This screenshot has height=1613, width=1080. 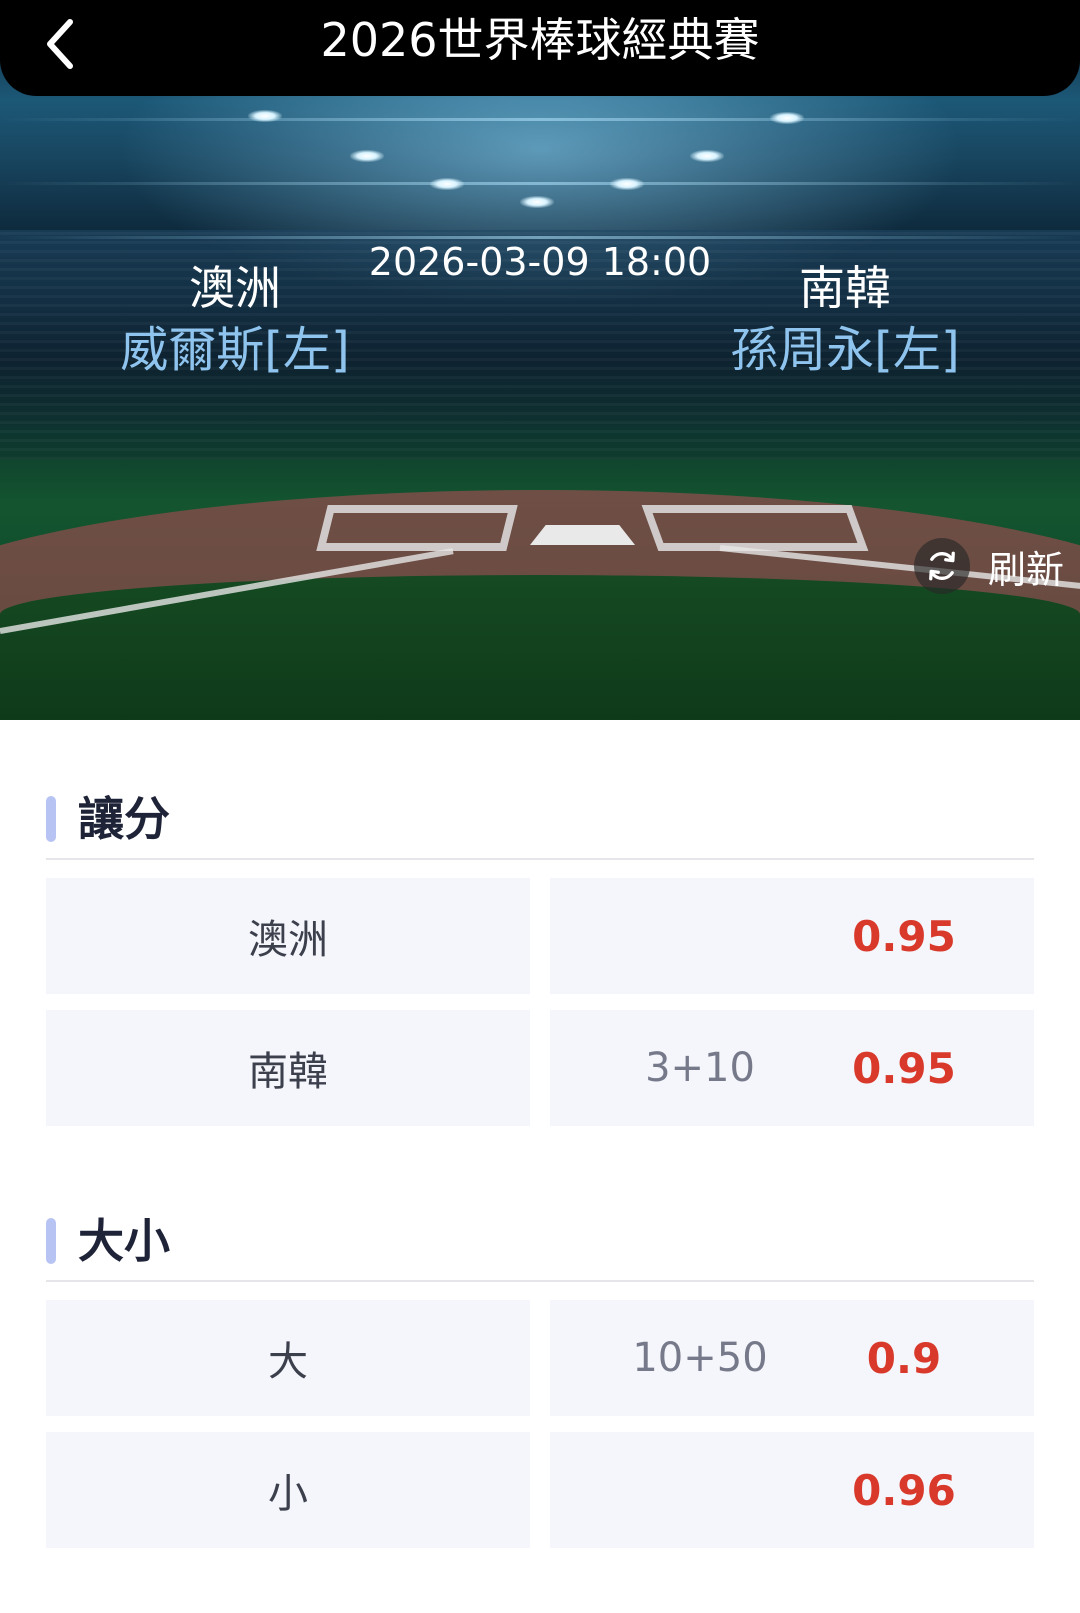 What do you see at coordinates (540, 40) in the screenshot?
I see `page-title: 2026世界棒球經典賽` at bounding box center [540, 40].